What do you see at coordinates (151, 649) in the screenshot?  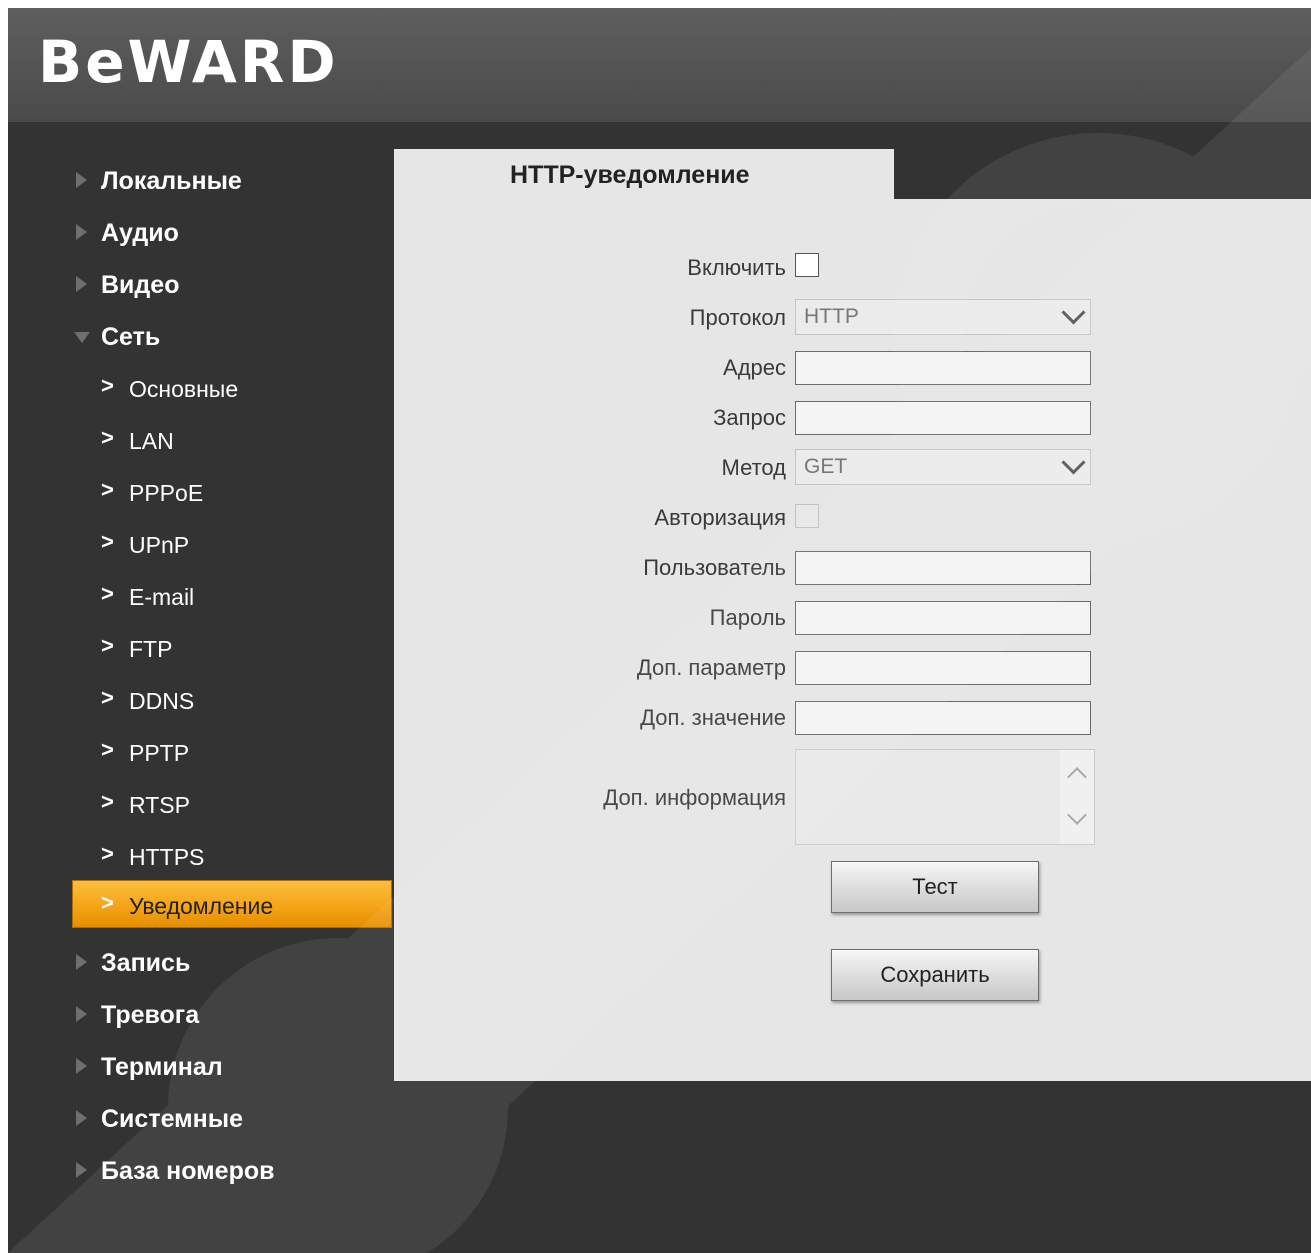 I see `sidebar-item-label: FTP` at bounding box center [151, 649].